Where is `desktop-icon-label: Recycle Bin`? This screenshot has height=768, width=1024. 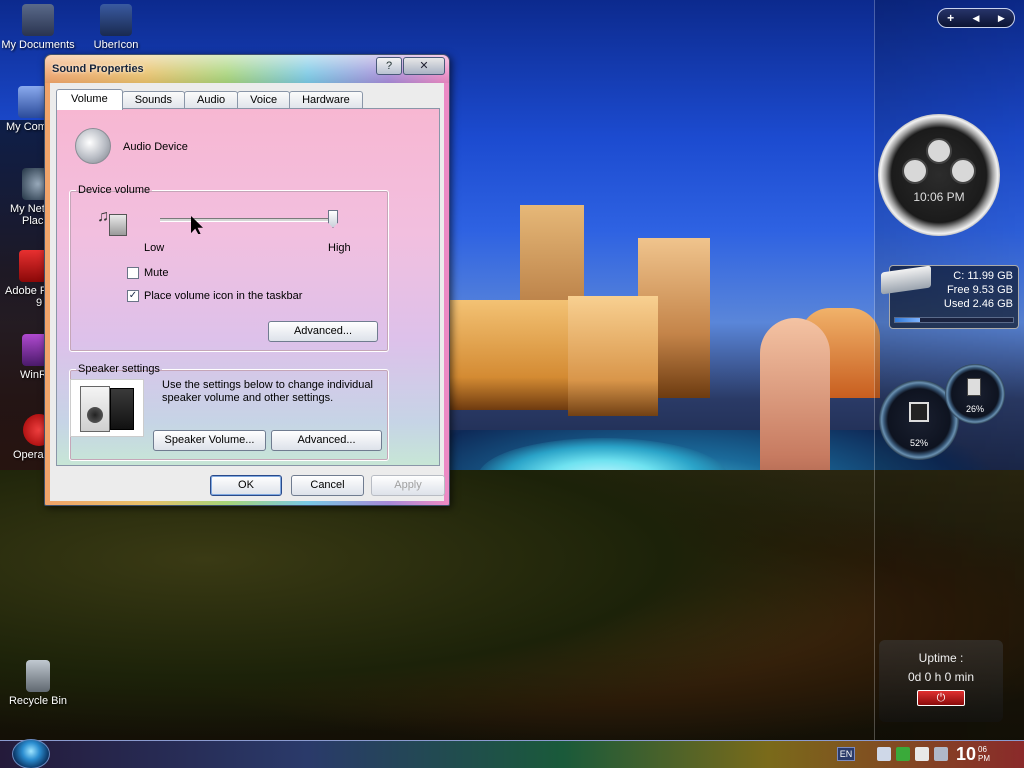
desktop-icon-label: Recycle Bin is located at coordinates (38, 701).